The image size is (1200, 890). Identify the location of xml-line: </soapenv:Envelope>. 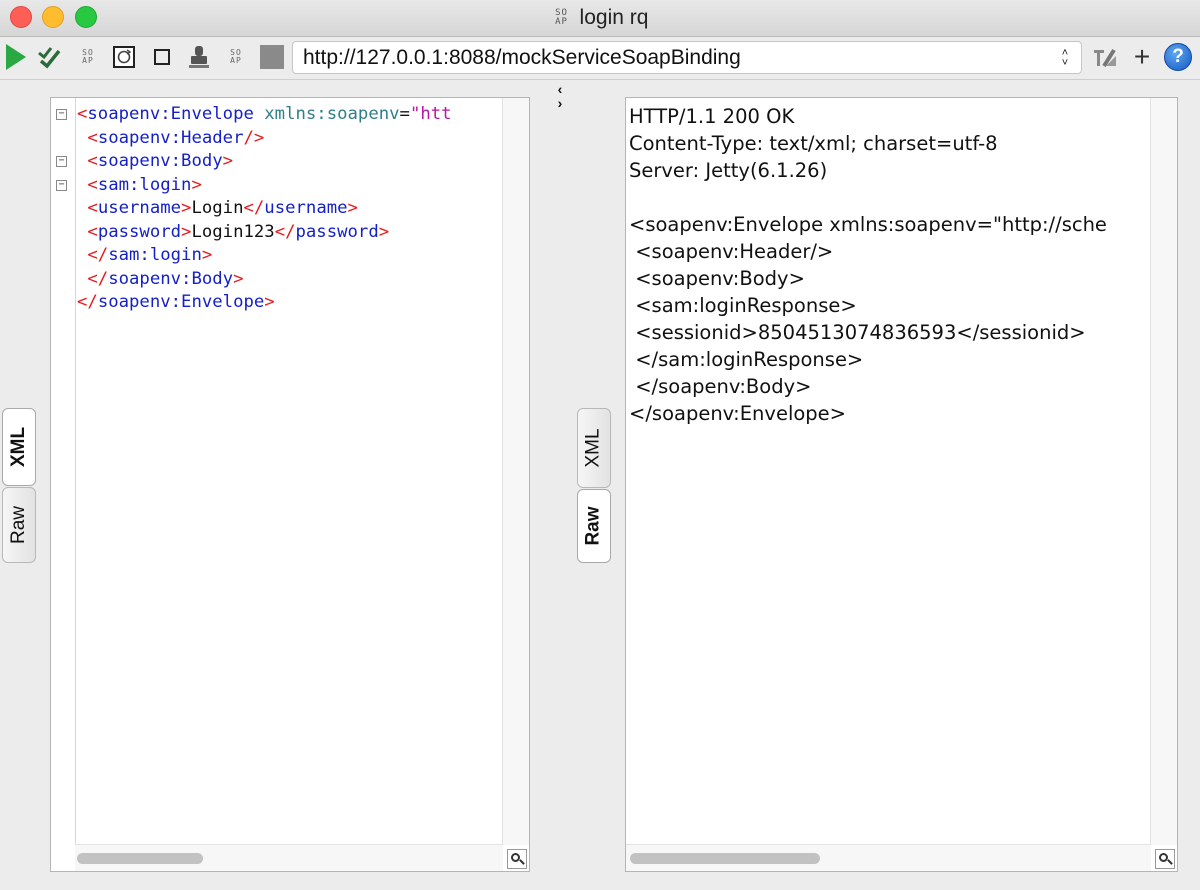
(290, 303).